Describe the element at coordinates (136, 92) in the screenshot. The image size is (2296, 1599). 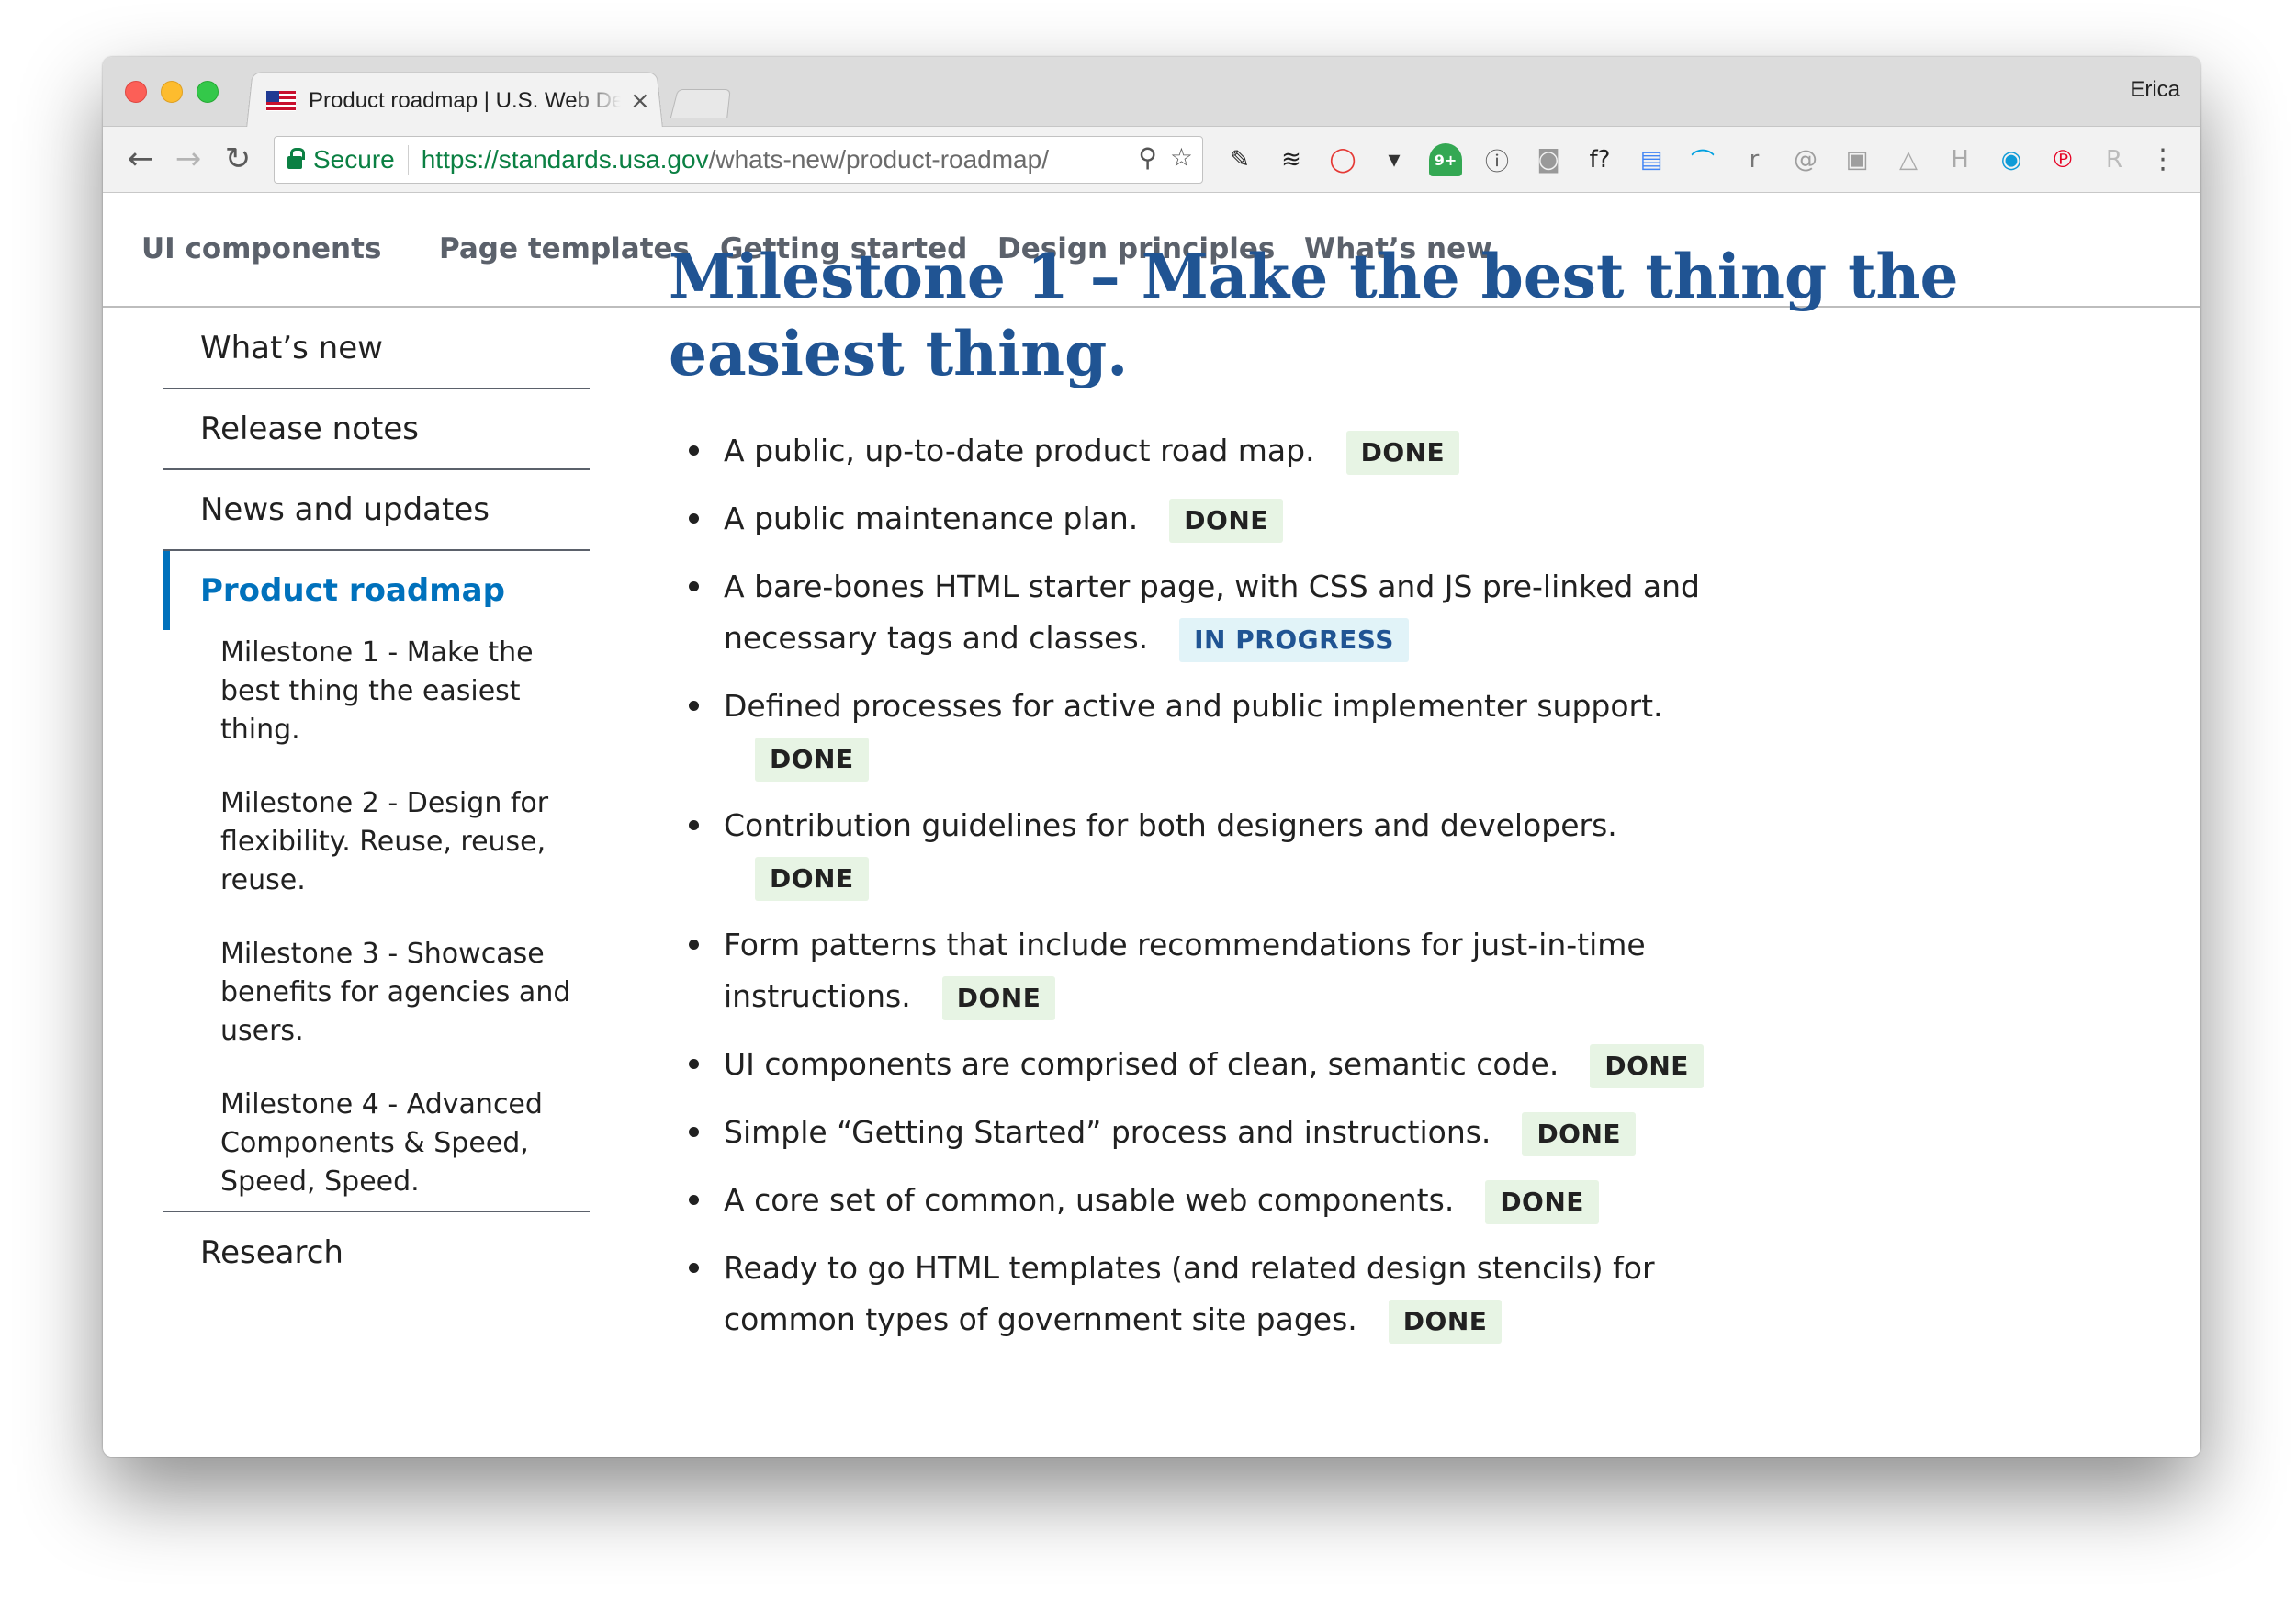
I see `close-window-button` at that location.